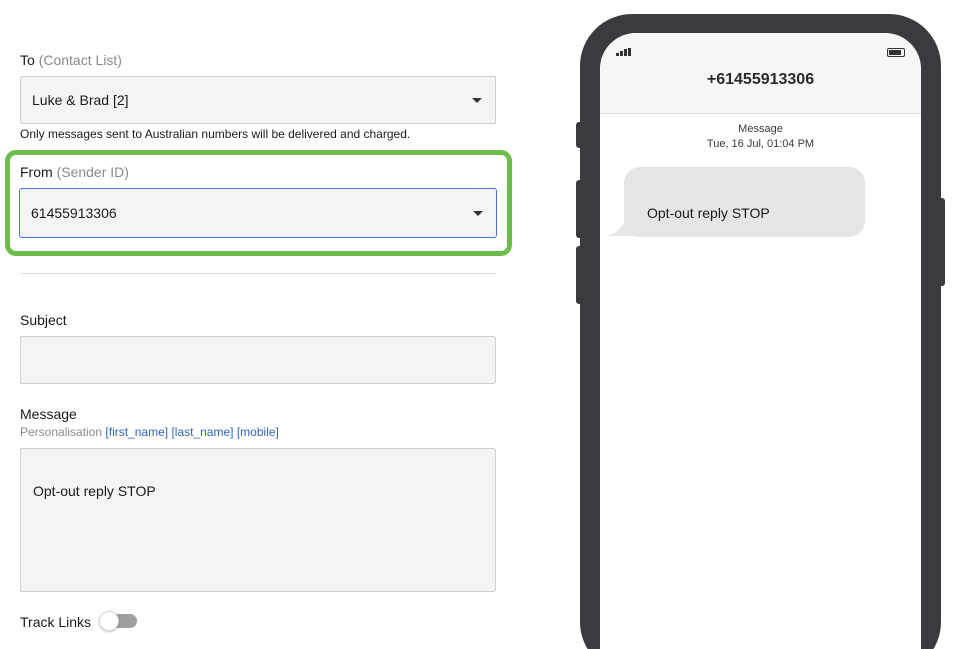 The height and width of the screenshot is (649, 959). I want to click on from-label: From (Sender ID), so click(74, 172).